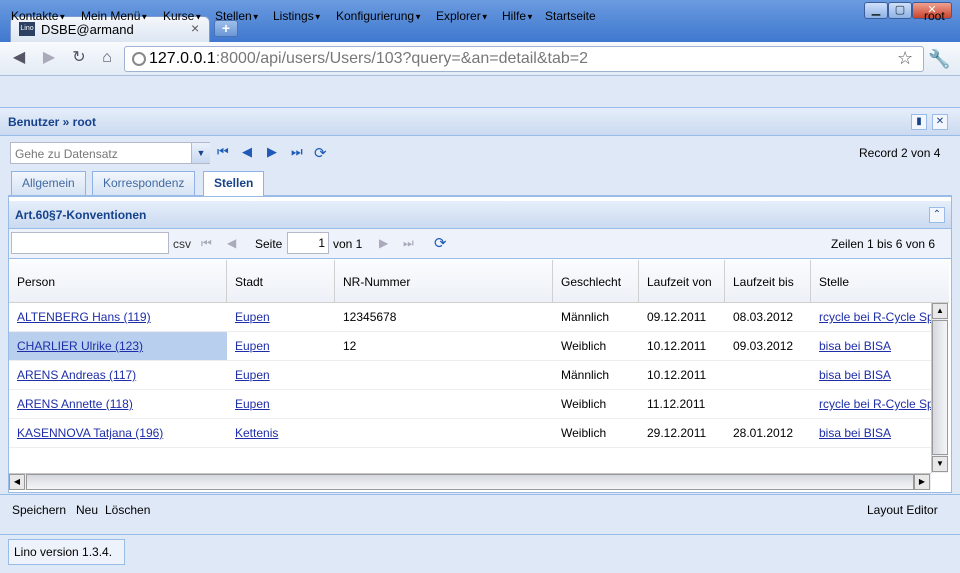 This screenshot has width=960, height=573. Describe the element at coordinates (905, 58) in the screenshot. I see `bookmark-star-icon: ☆` at that location.